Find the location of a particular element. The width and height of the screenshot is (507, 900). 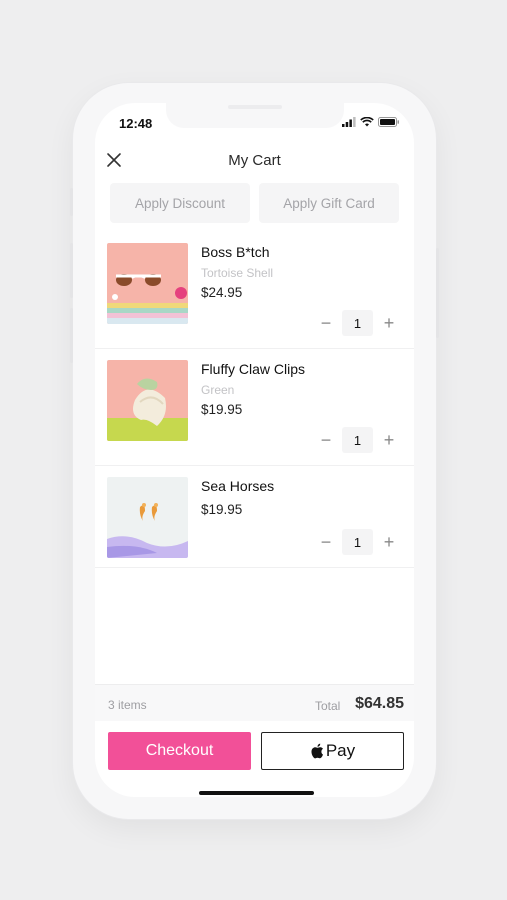

nav-bar: My Cart is located at coordinates (254, 161).